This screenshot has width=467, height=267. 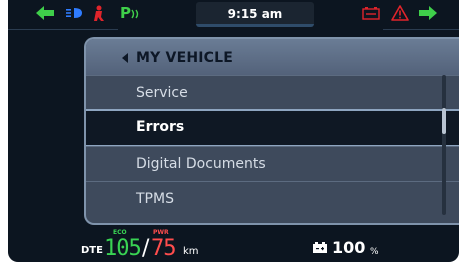 I want to click on clock: 9:15 am, so click(x=255, y=14).